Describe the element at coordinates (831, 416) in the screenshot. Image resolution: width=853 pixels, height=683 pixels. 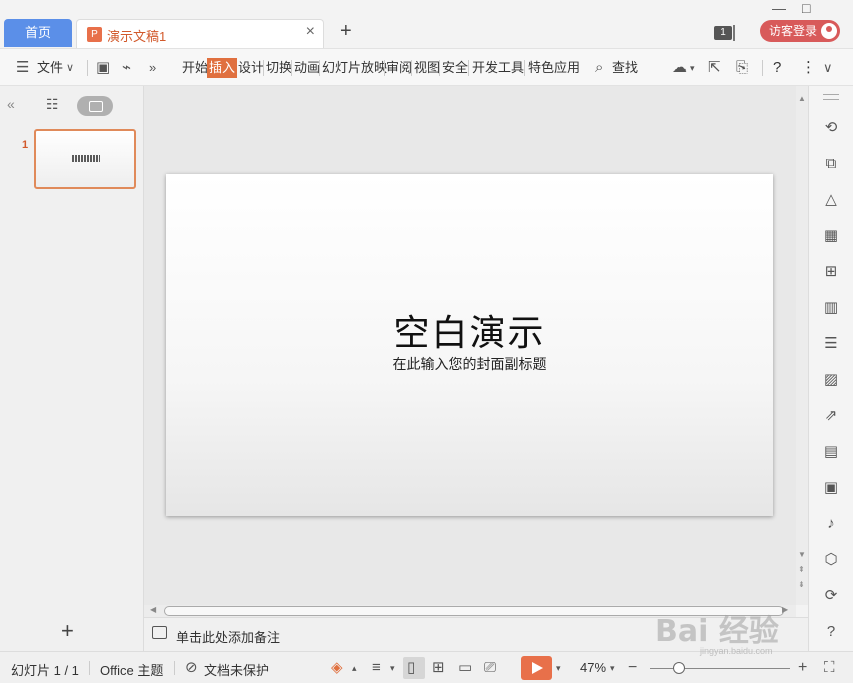
I see `share-export-icon: ⇗` at that location.